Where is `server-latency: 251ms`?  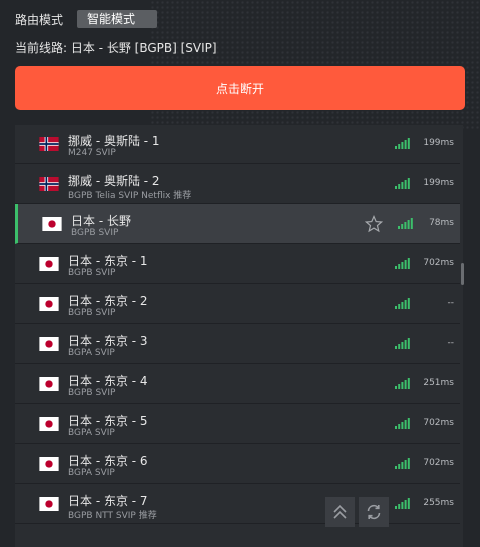
server-latency: 251ms is located at coordinates (438, 383).